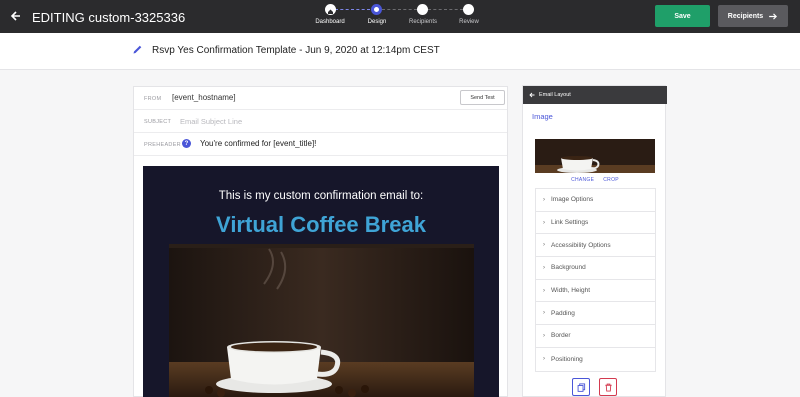 The height and width of the screenshot is (397, 800). What do you see at coordinates (595, 291) in the screenshot?
I see `option-width-height: › Width, Height` at bounding box center [595, 291].